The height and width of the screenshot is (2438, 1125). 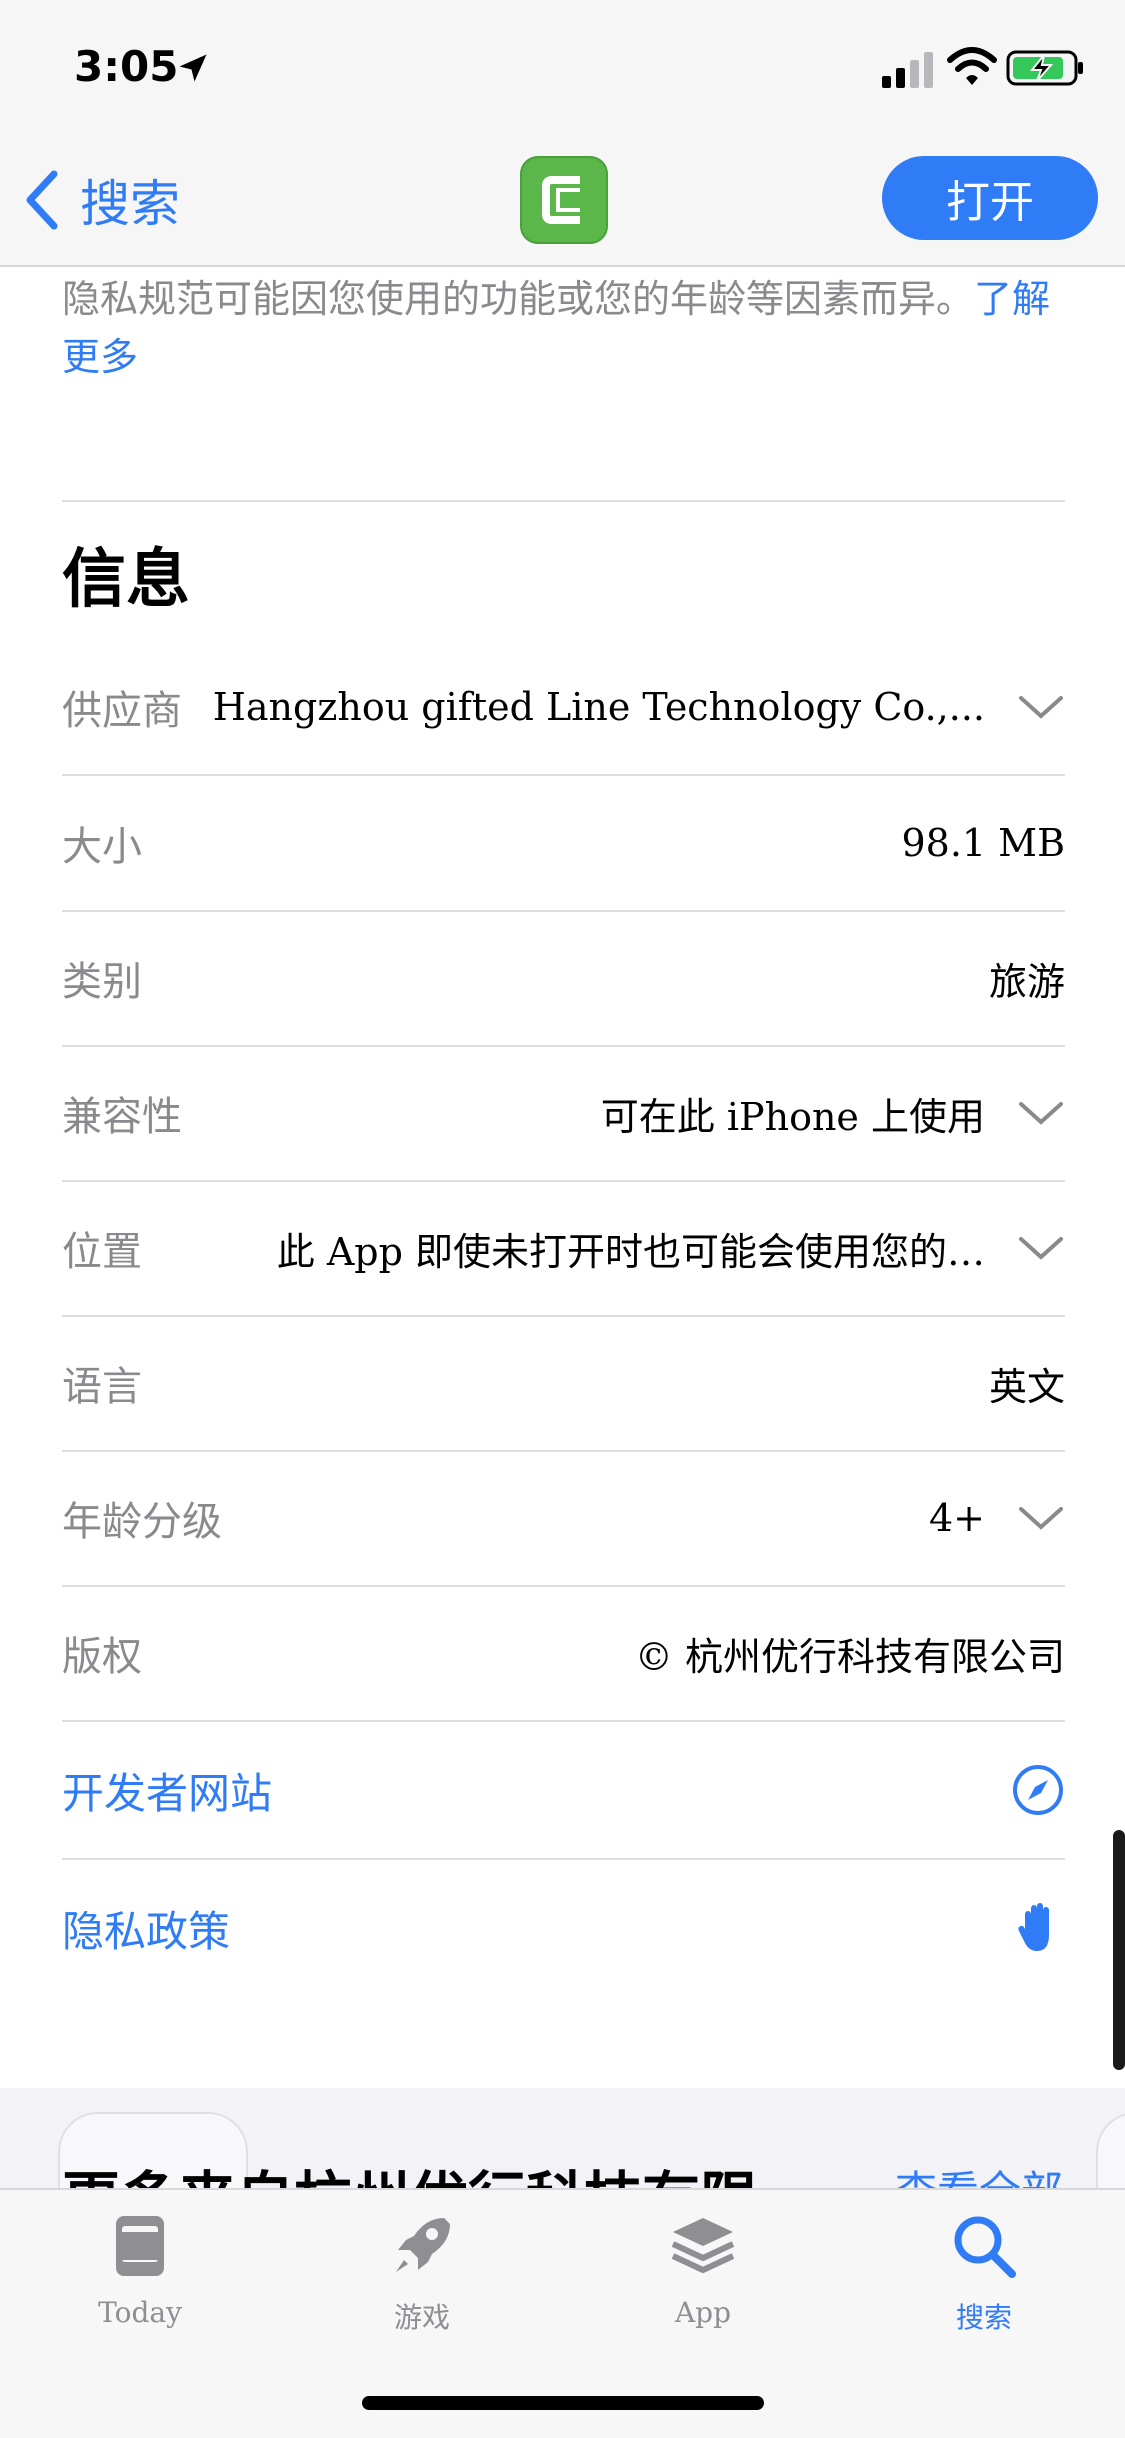 What do you see at coordinates (1119, 1950) in the screenshot?
I see `scroll-indicator` at bounding box center [1119, 1950].